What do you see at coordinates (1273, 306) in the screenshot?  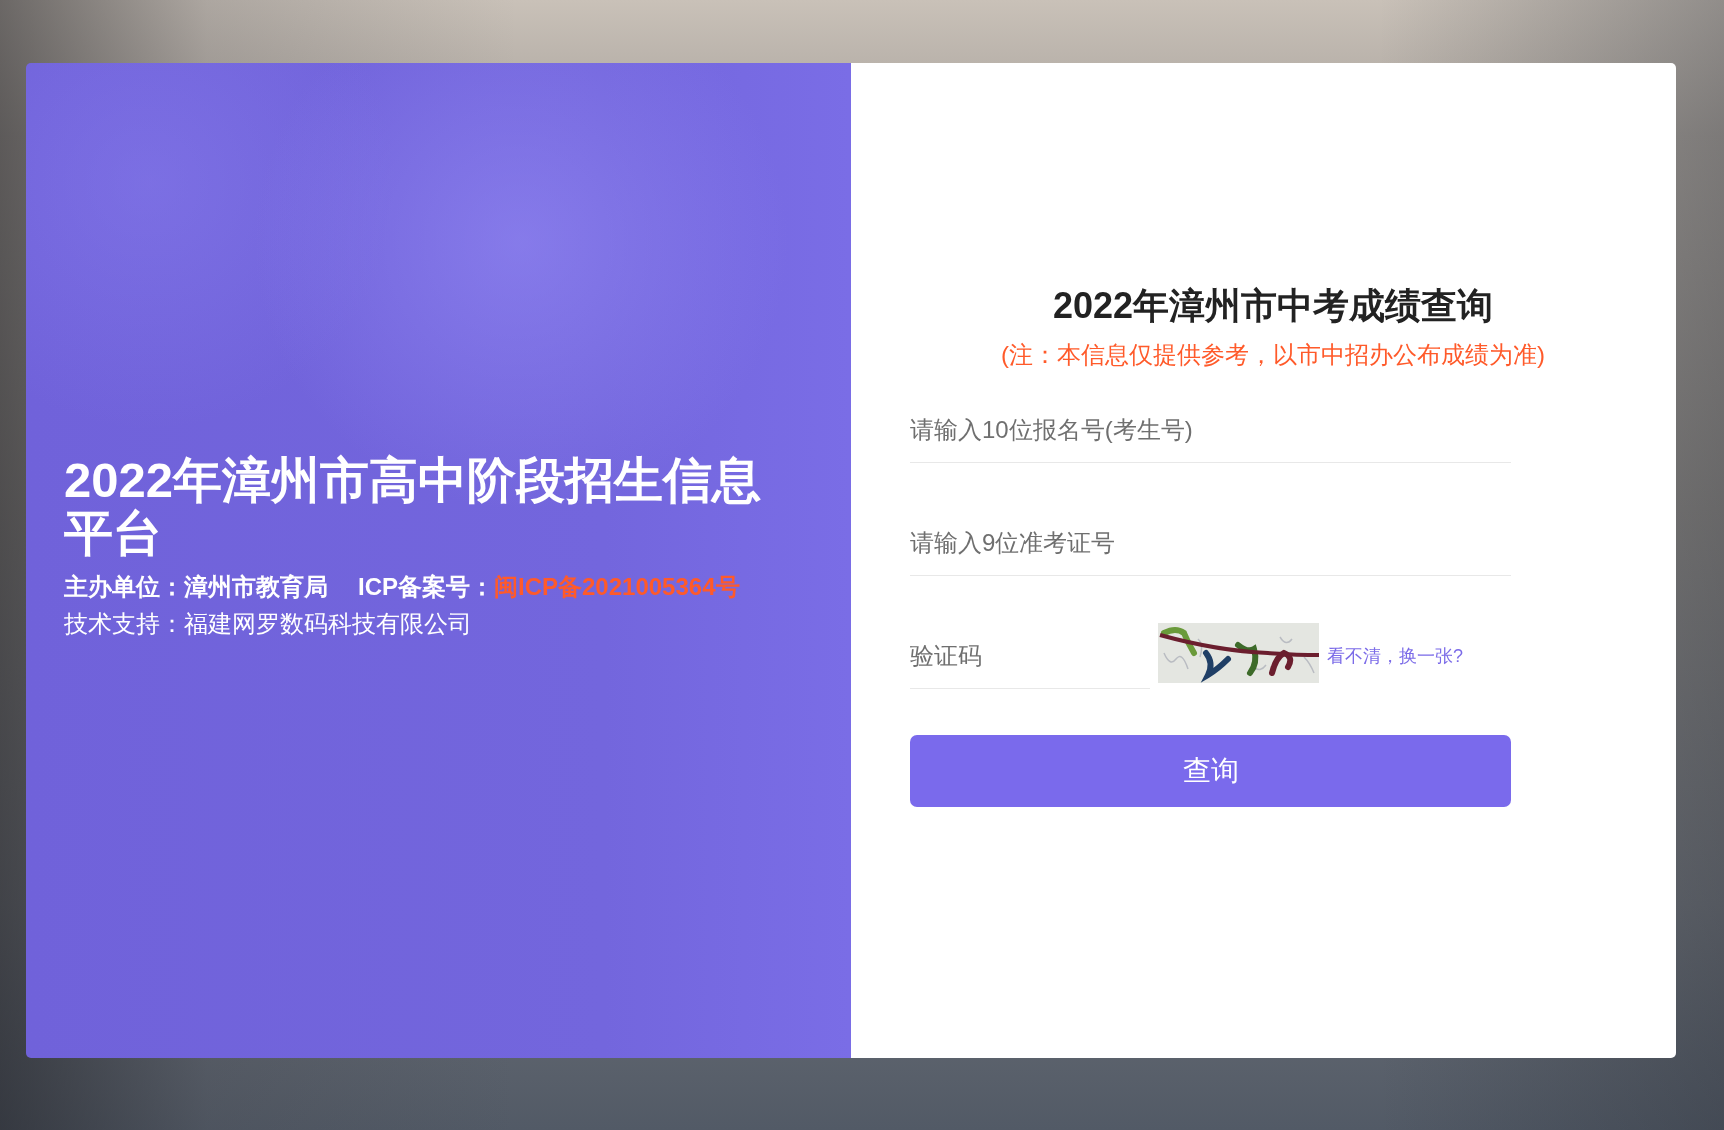 I see `query-title: 2022年漳州市中考成绩查询` at bounding box center [1273, 306].